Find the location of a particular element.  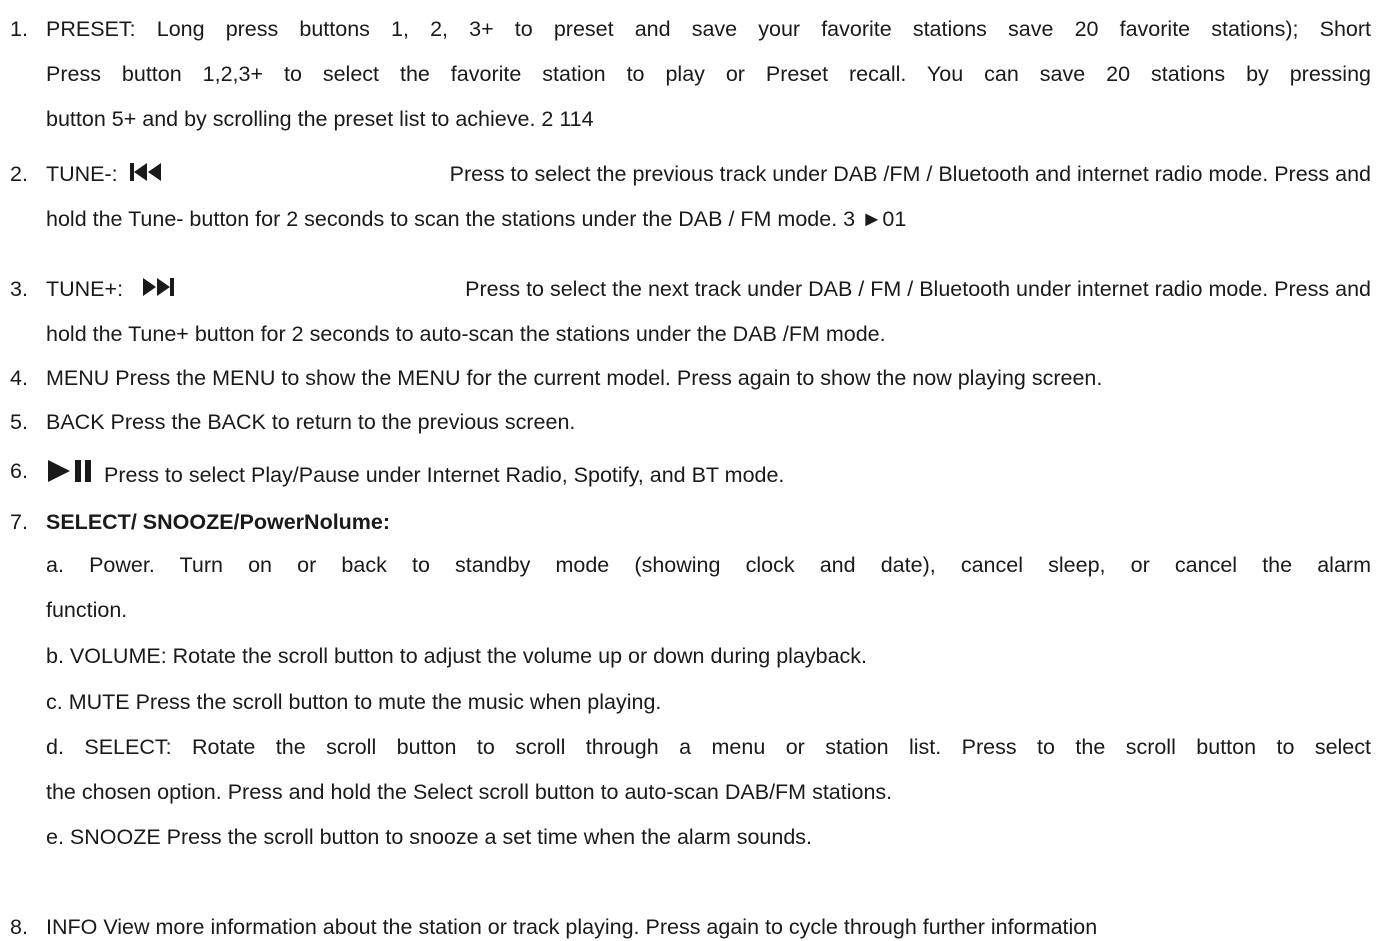

item-number: 2. is located at coordinates (19, 174).